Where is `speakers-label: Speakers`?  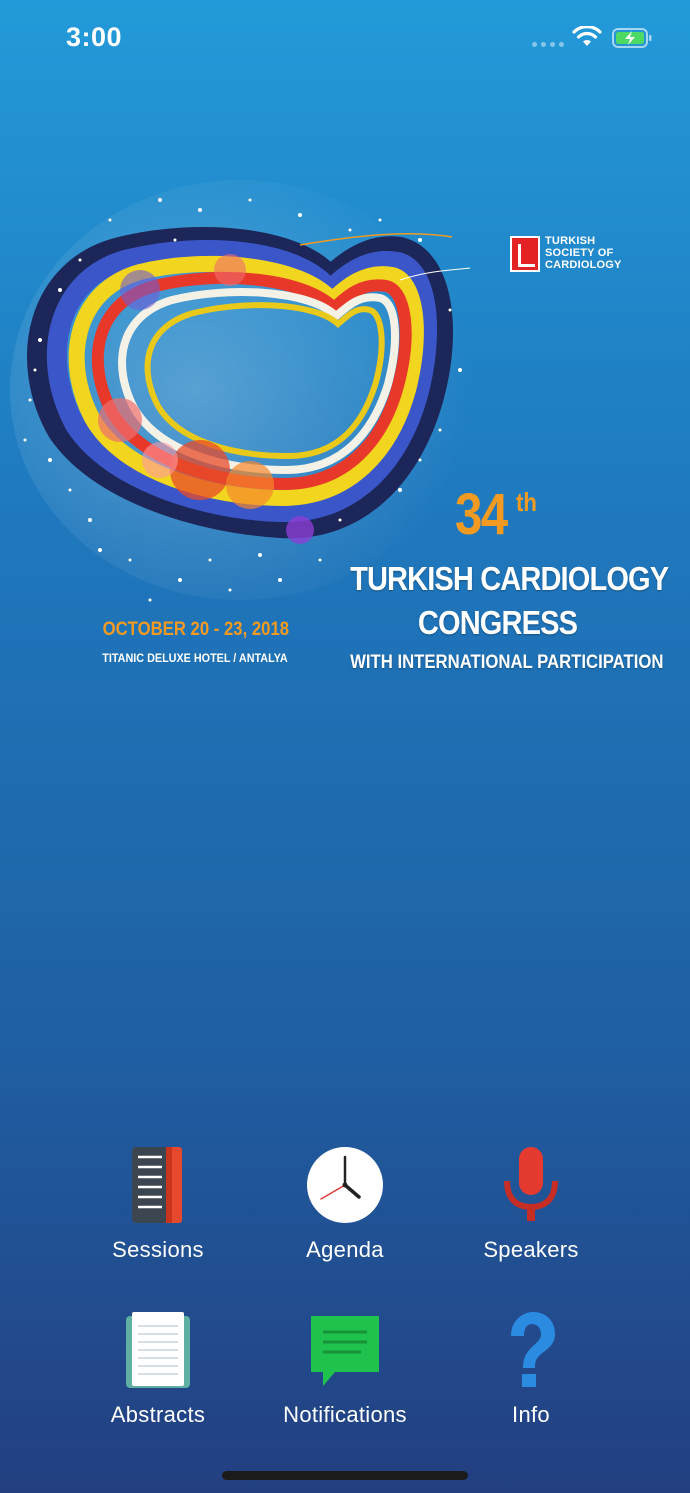 speakers-label: Speakers is located at coordinates (531, 1249).